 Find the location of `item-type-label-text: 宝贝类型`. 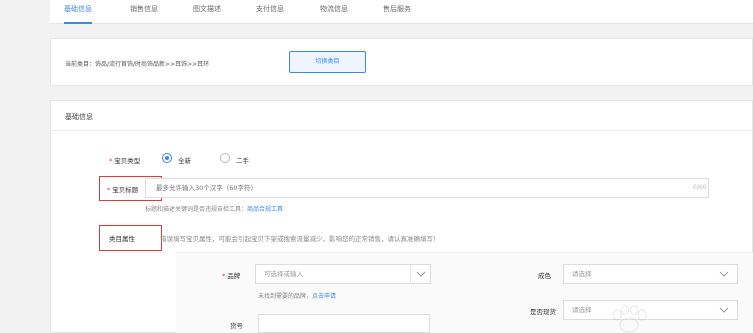

item-type-label-text: 宝贝类型 is located at coordinates (127, 161).